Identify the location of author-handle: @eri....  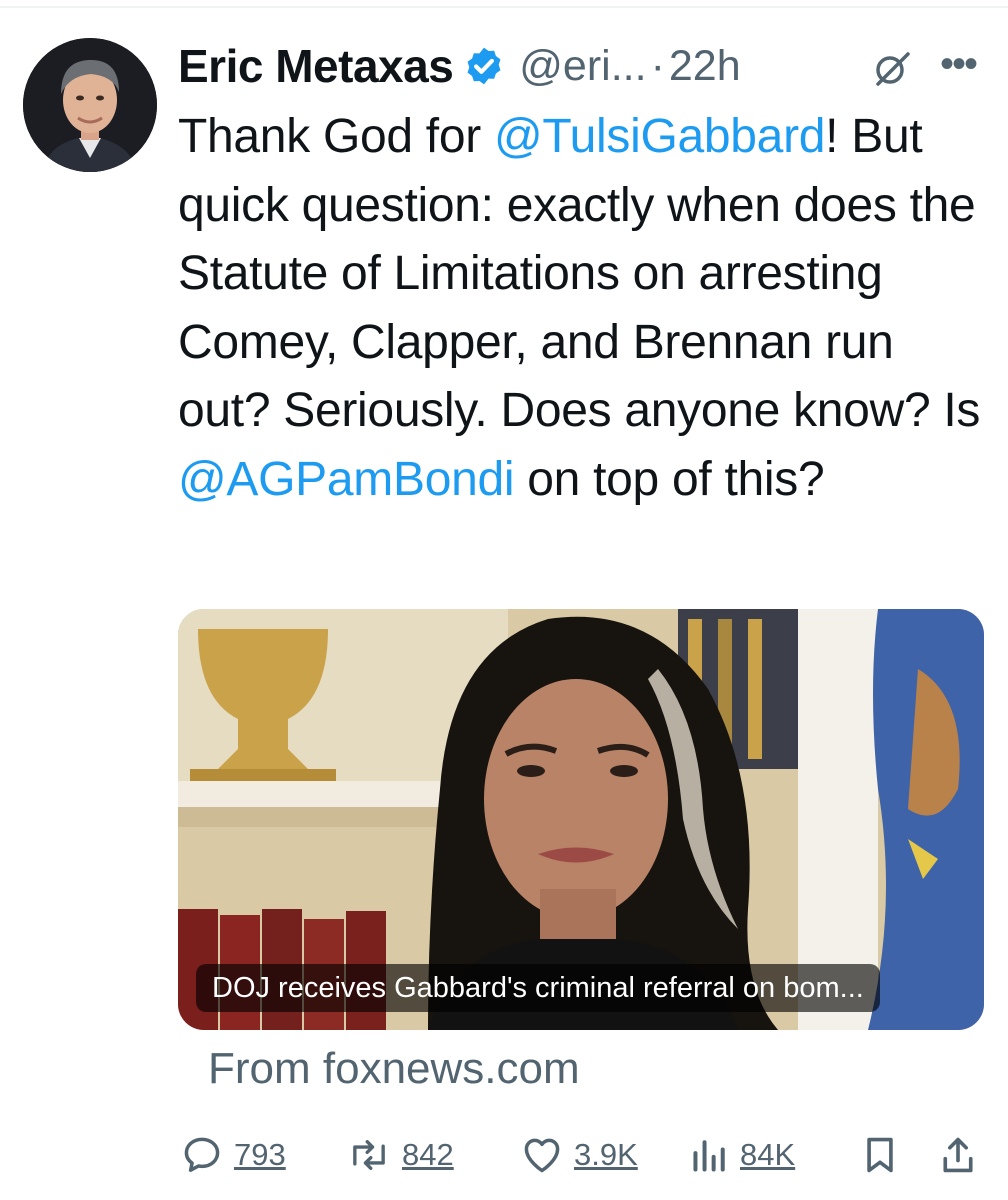
(582, 66).